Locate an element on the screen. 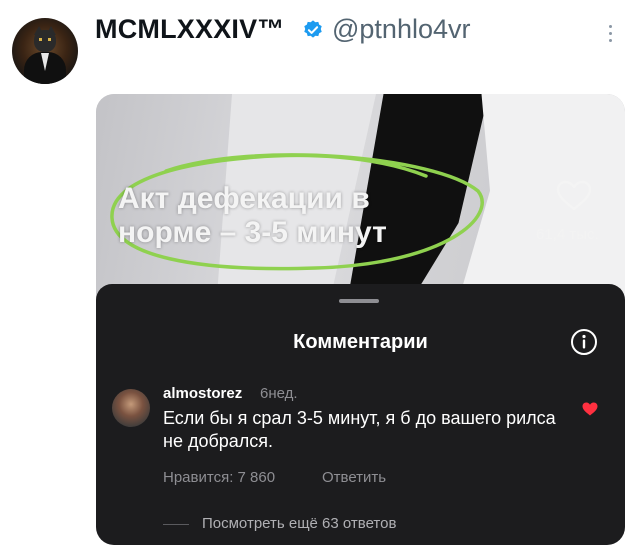 This screenshot has height=555, width=640. verified-badge-icon is located at coordinates (313, 29).